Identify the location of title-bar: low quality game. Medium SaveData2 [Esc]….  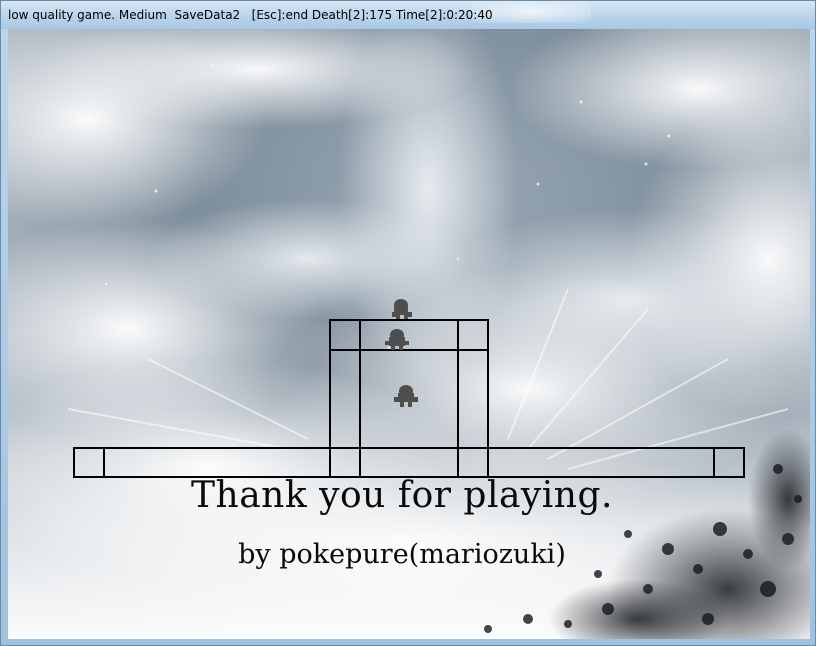
(408, 15).